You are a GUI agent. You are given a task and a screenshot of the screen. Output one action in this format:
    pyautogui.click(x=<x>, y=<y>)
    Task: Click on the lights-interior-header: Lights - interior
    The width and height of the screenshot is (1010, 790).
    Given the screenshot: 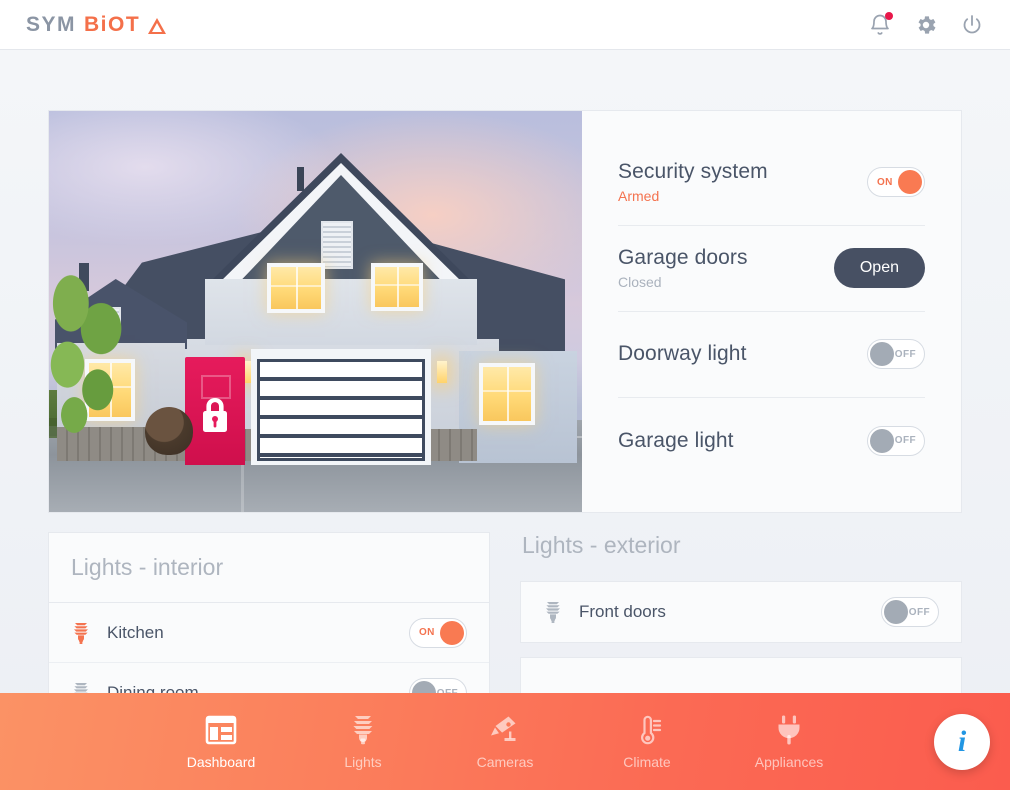 What is the action you would take?
    pyautogui.click(x=269, y=568)
    